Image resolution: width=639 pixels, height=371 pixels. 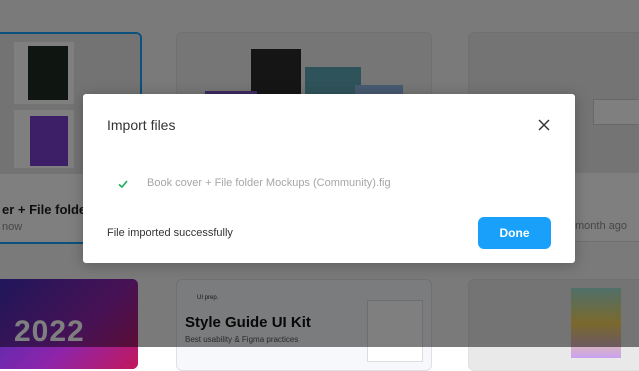 What do you see at coordinates (170, 233) in the screenshot?
I see `import-status-text: File imported successfully` at bounding box center [170, 233].